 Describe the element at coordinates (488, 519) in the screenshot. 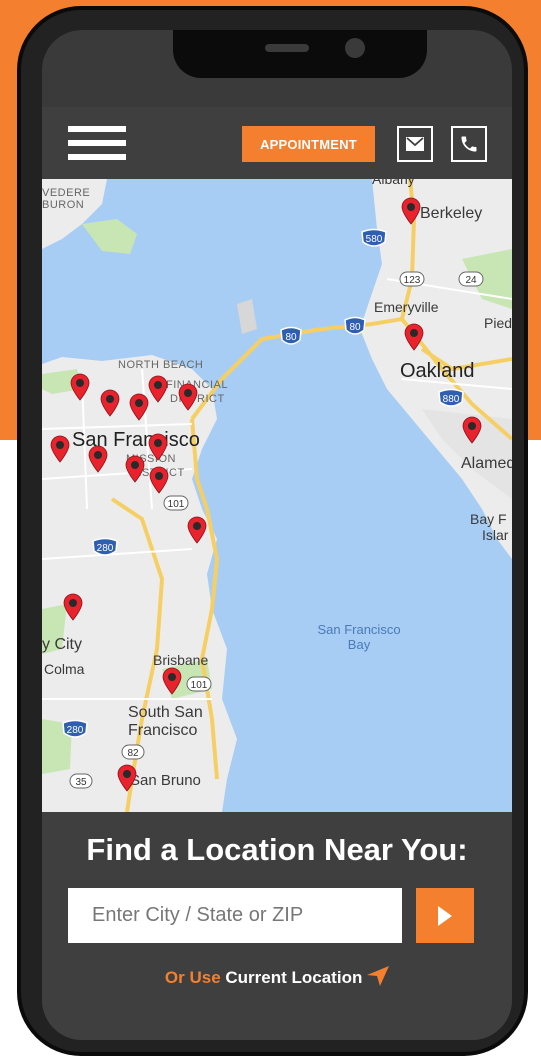

I see `map-label-bay-farm: Bay F` at that location.